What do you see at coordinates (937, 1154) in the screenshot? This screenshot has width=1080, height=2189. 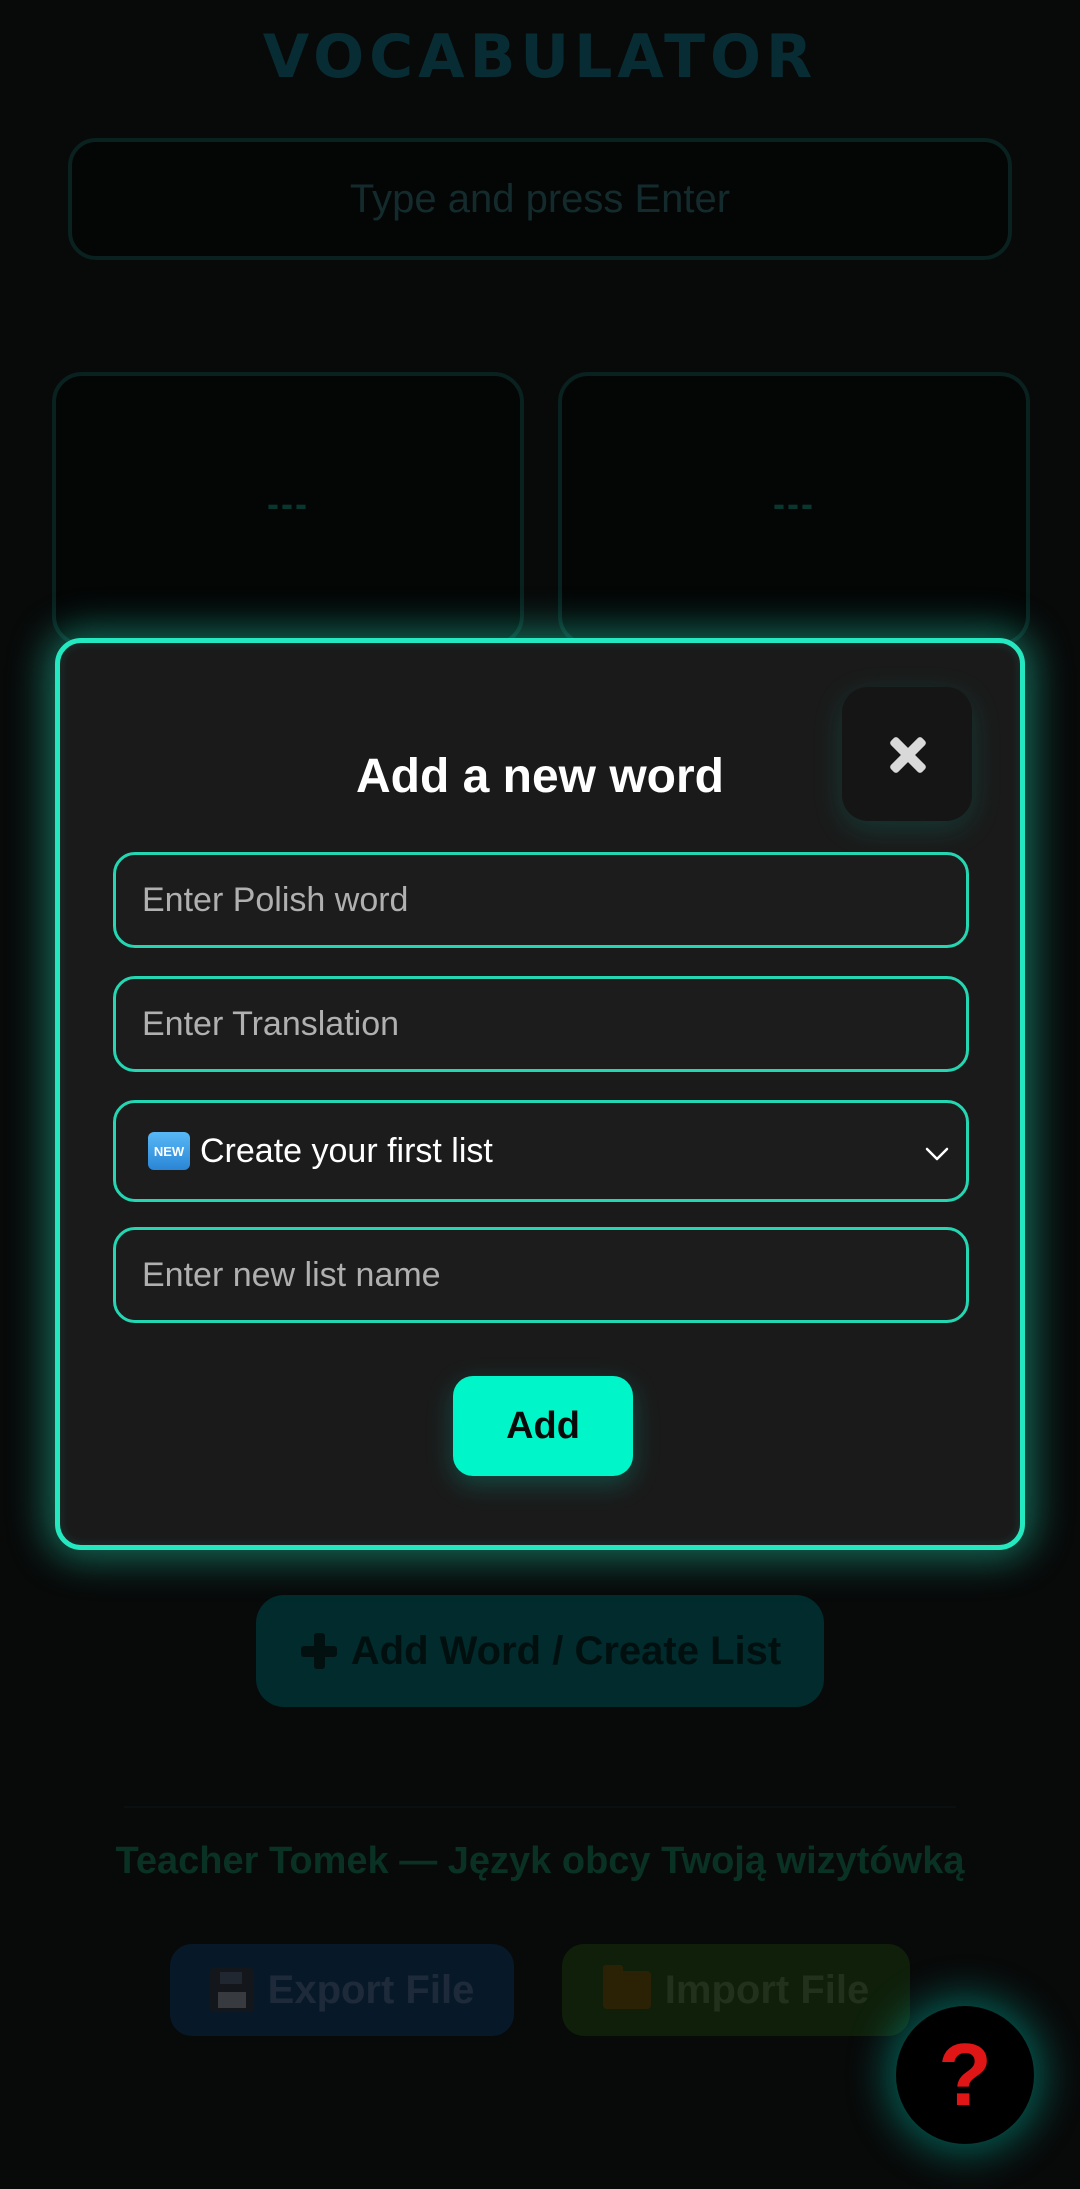 I see `chevron-down-icon` at bounding box center [937, 1154].